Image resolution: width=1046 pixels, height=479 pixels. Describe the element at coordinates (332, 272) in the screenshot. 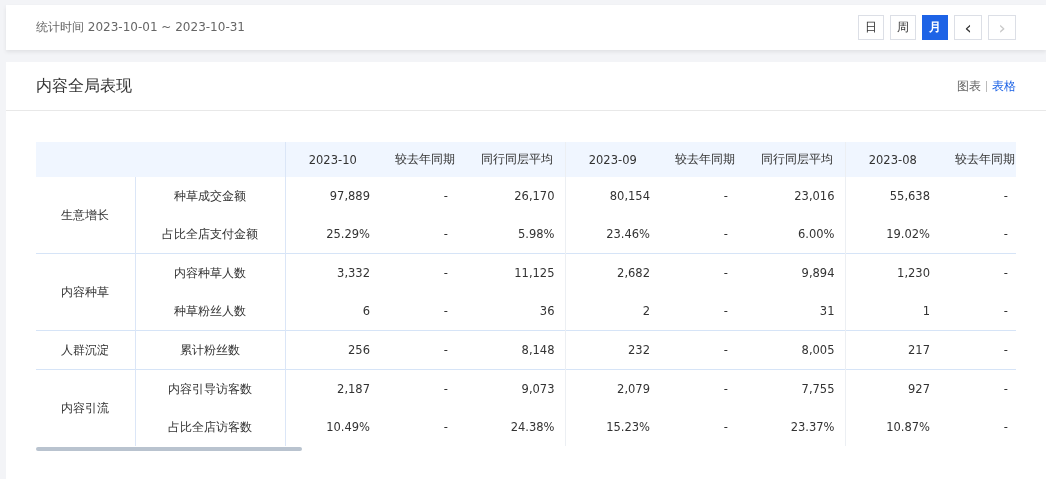

I see `table-cell: 3,332` at that location.